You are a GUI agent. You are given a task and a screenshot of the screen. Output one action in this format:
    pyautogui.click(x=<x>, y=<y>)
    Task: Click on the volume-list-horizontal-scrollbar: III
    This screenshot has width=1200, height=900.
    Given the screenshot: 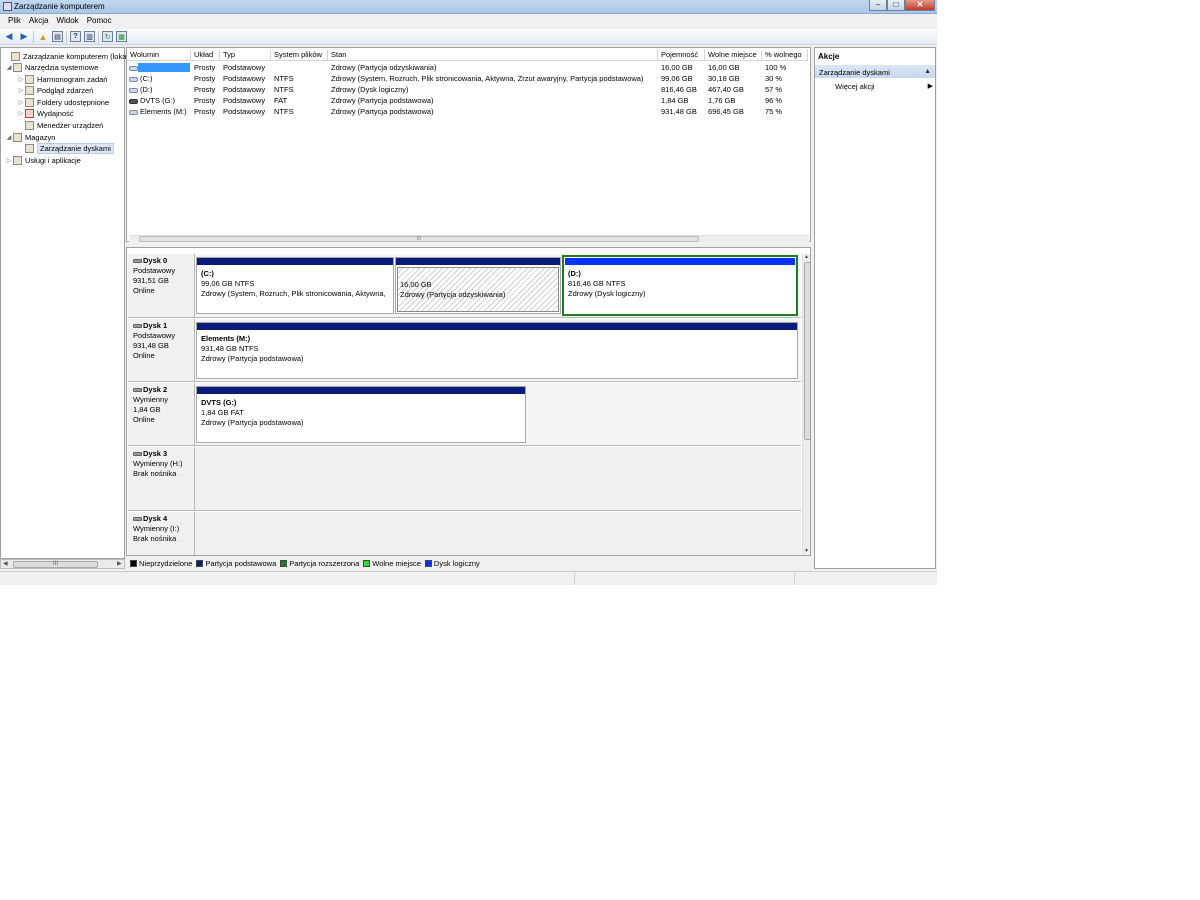 What is the action you would take?
    pyautogui.click(x=469, y=238)
    